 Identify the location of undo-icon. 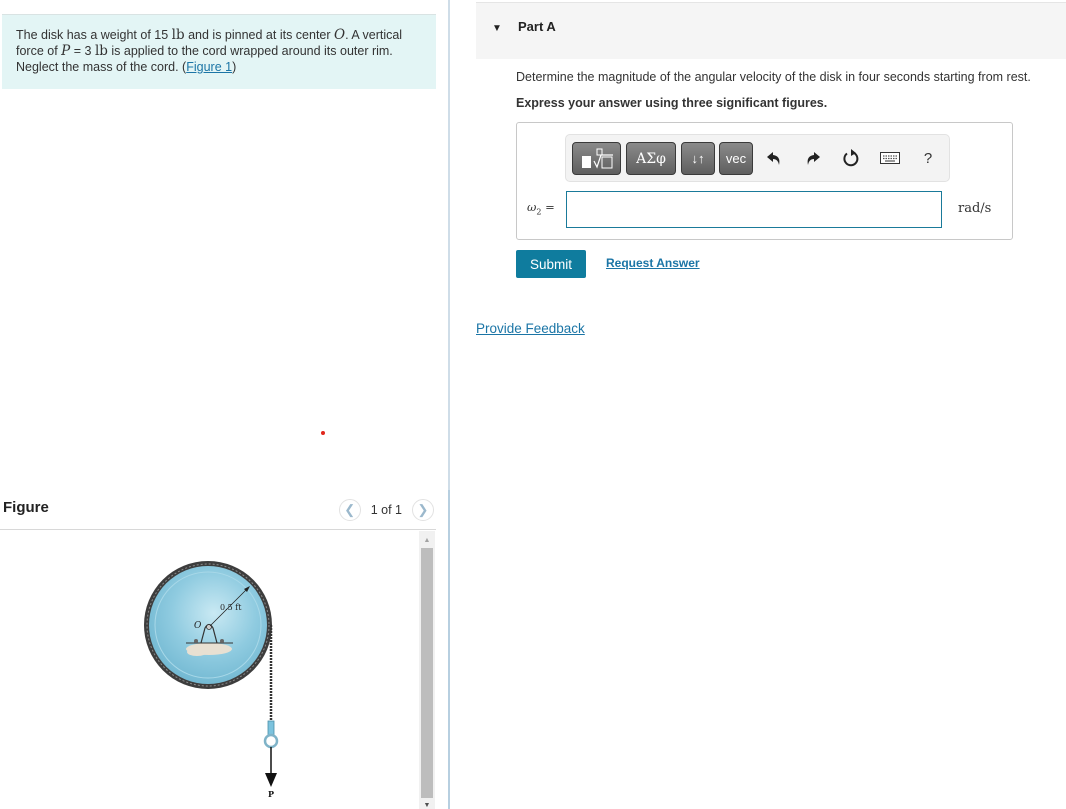
(773, 158).